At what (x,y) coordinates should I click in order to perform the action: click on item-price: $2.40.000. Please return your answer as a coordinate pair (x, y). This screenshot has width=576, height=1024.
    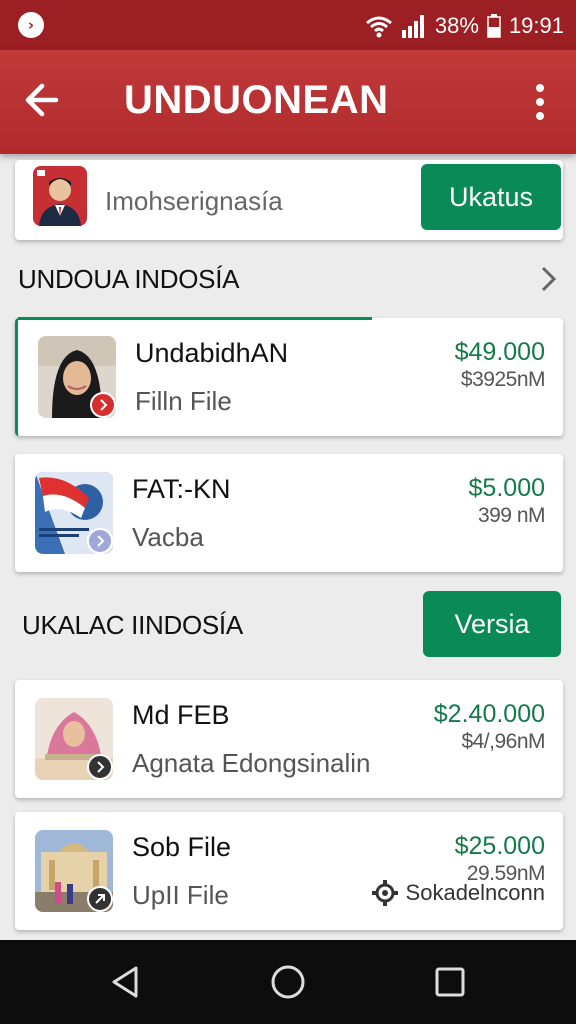
    Looking at the image, I should click on (489, 714).